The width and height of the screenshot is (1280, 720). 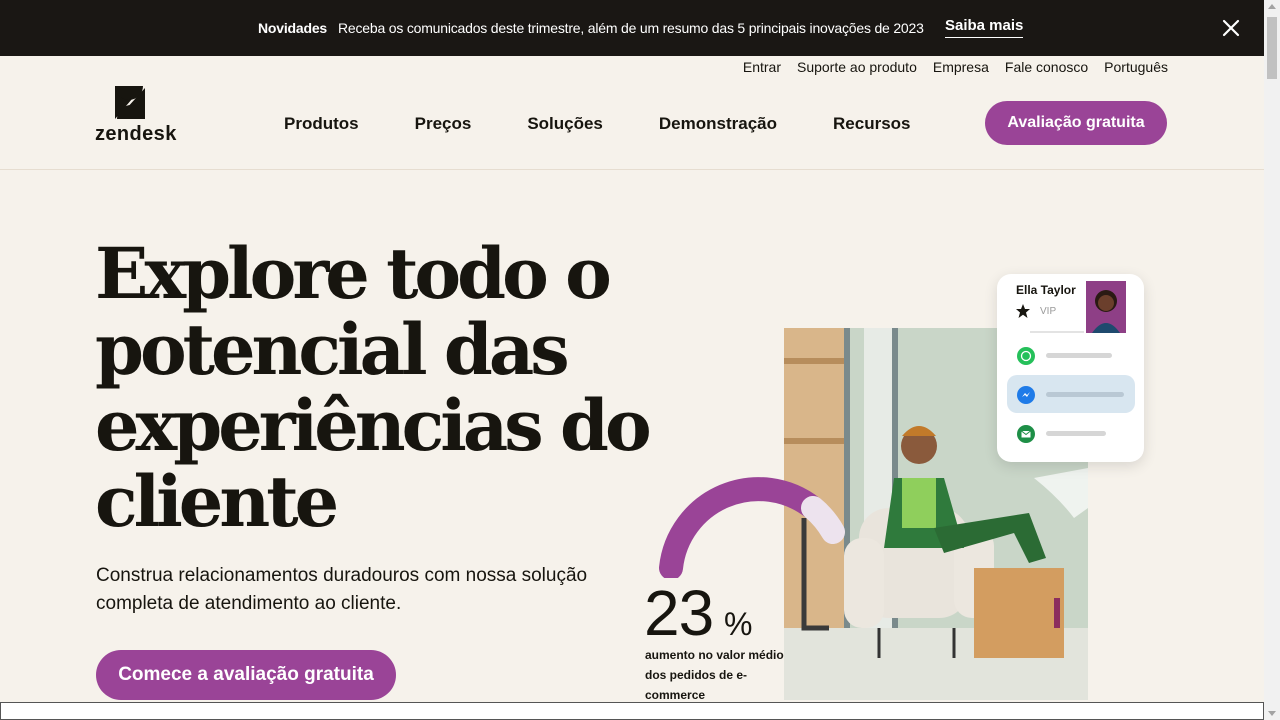 I want to click on stat-arc-graphic, so click(x=755, y=524).